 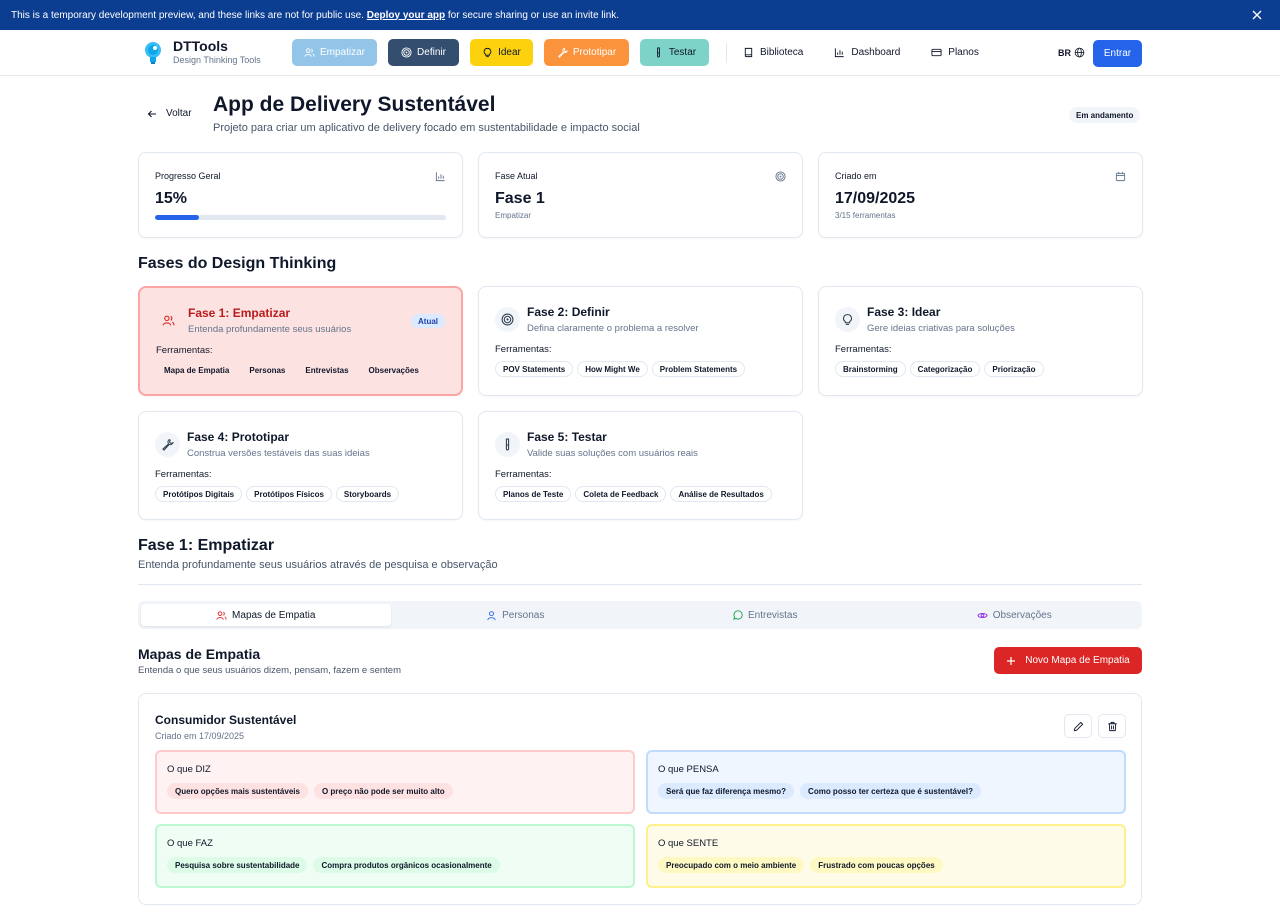 I want to click on quadrant-title: O que DIZ, so click(x=189, y=769).